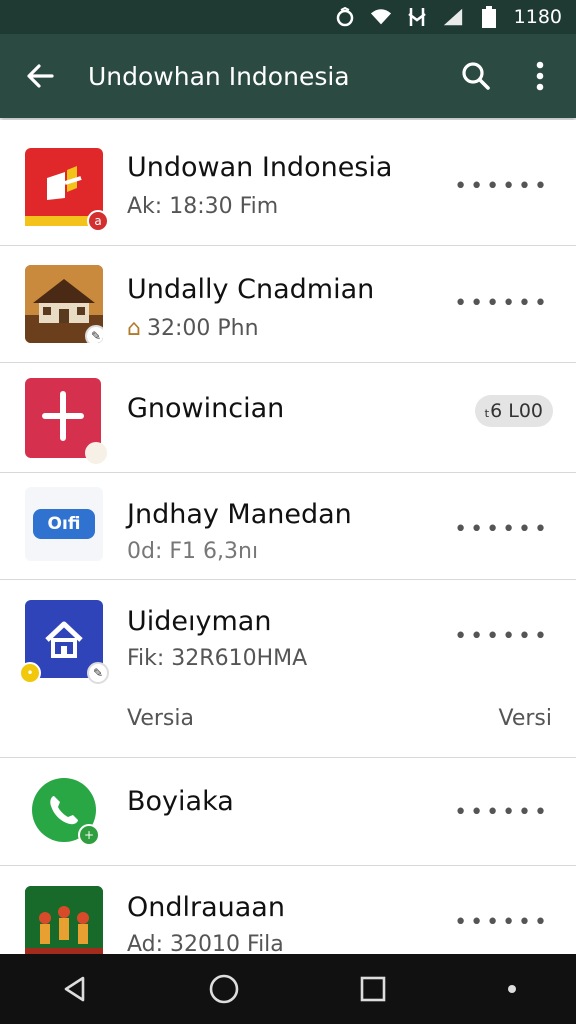 Image resolution: width=576 pixels, height=1024 pixels. I want to click on page-title: Undowhan Indonesia, so click(219, 76).